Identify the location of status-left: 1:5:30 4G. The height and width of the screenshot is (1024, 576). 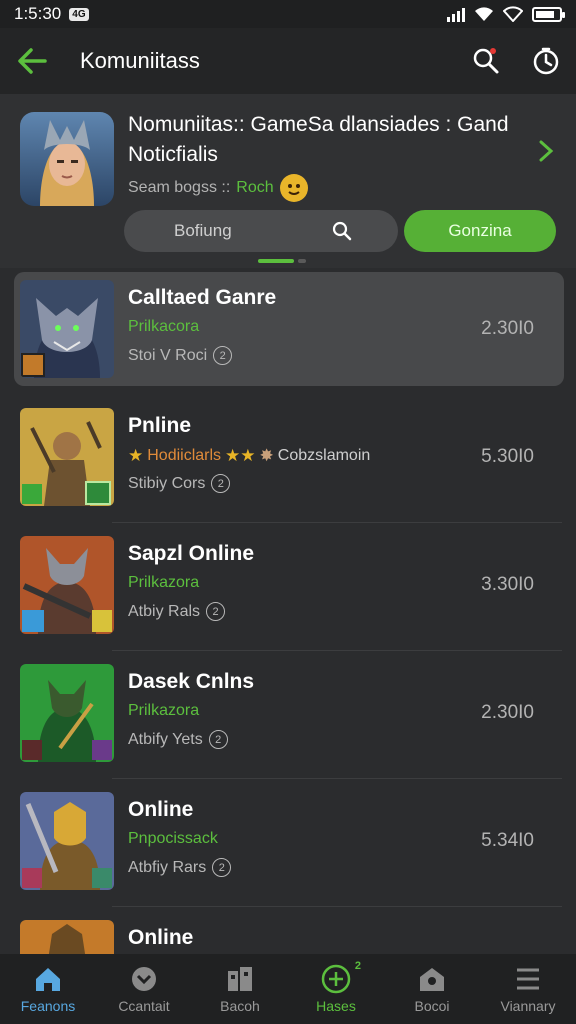
(51, 14).